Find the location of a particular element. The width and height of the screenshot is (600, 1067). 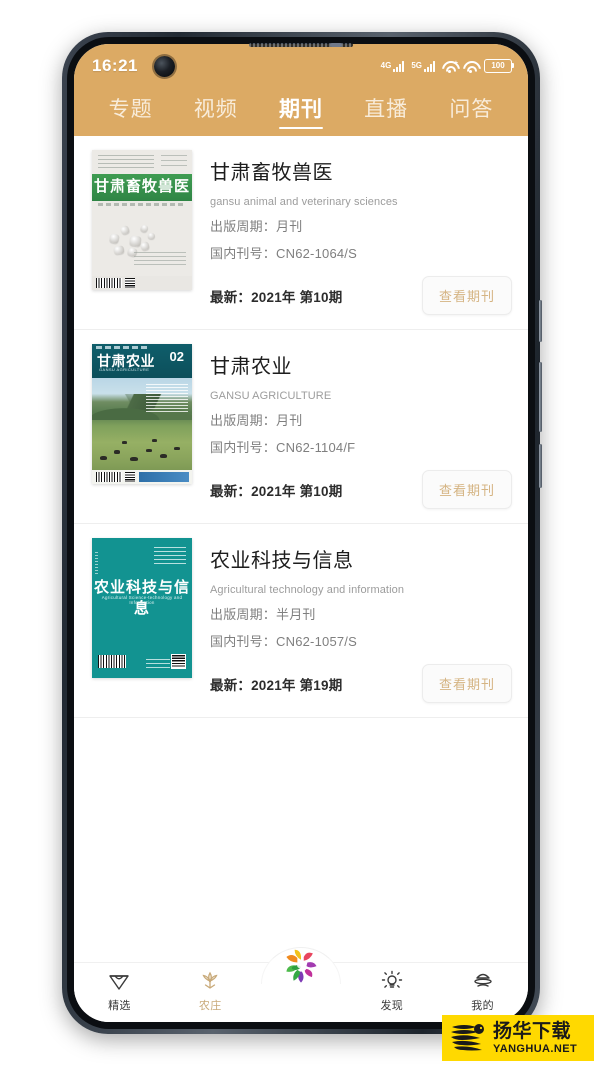

journal-period-value: 半月刊 is located at coordinates (296, 614).